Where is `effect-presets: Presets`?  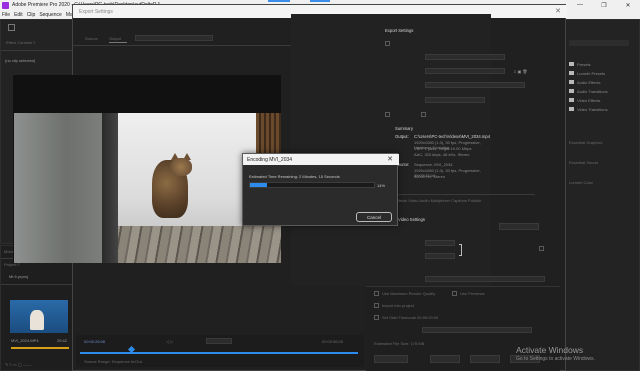 effect-presets: Presets is located at coordinates (584, 64).